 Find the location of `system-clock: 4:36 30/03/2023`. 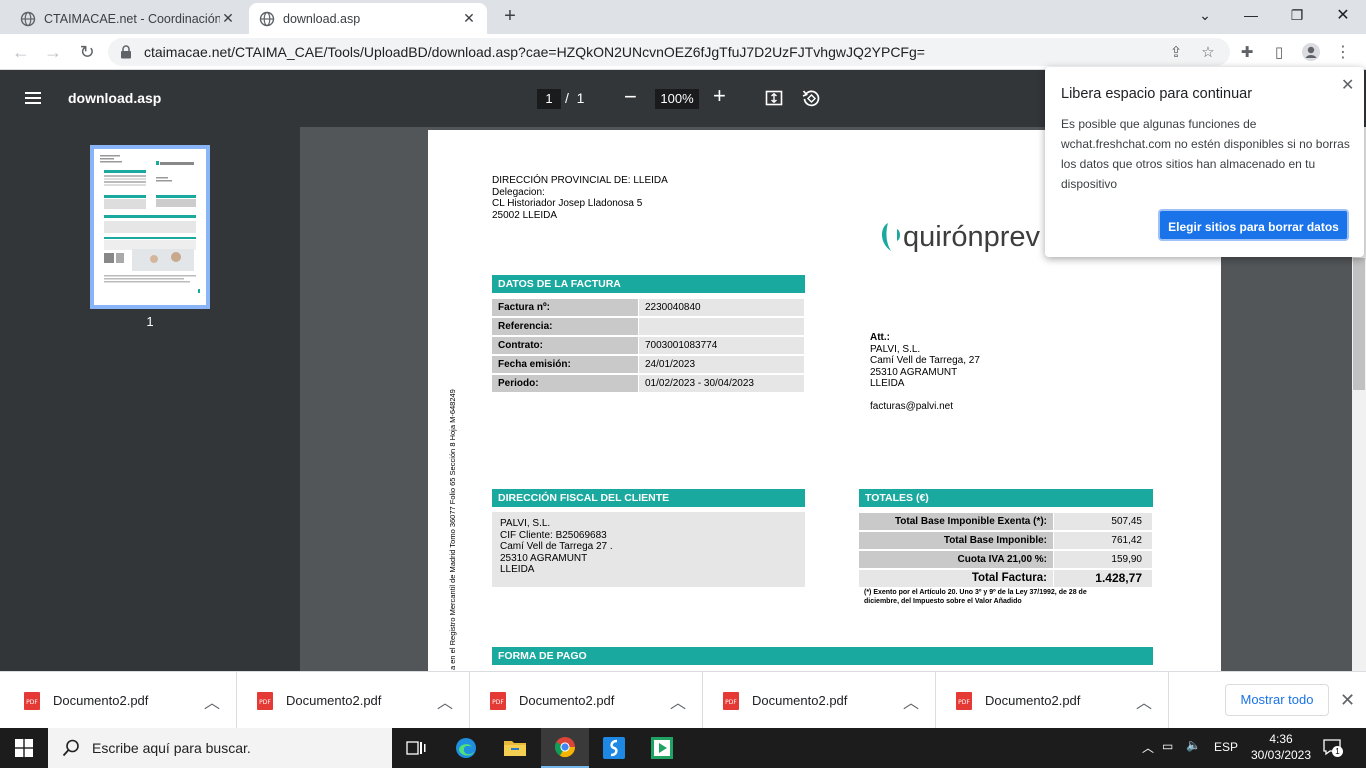

system-clock: 4:36 30/03/2023 is located at coordinates (1281, 747).